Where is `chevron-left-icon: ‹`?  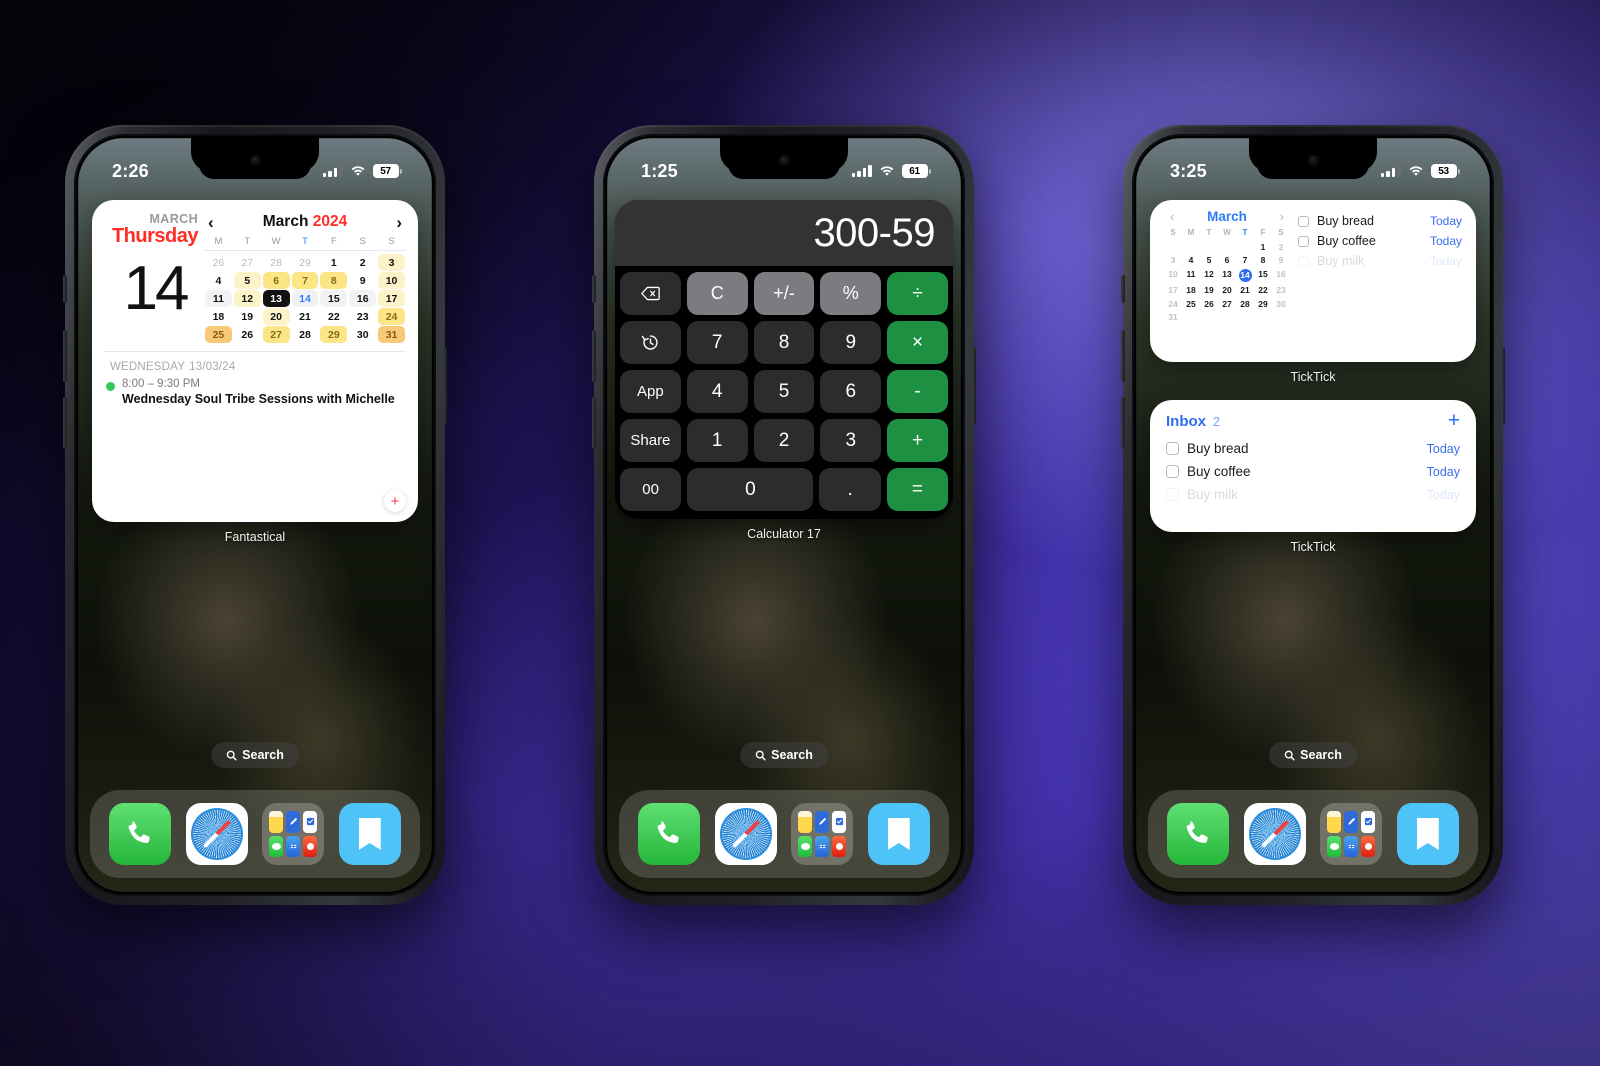
chevron-left-icon: ‹ is located at coordinates (1172, 216).